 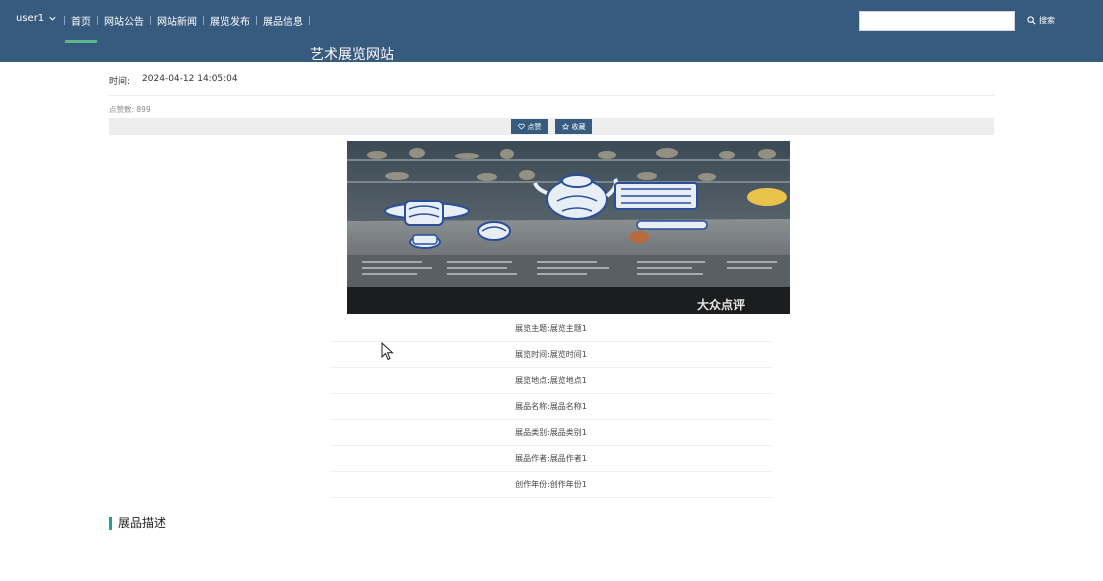 What do you see at coordinates (565, 126) in the screenshot?
I see `star-icon` at bounding box center [565, 126].